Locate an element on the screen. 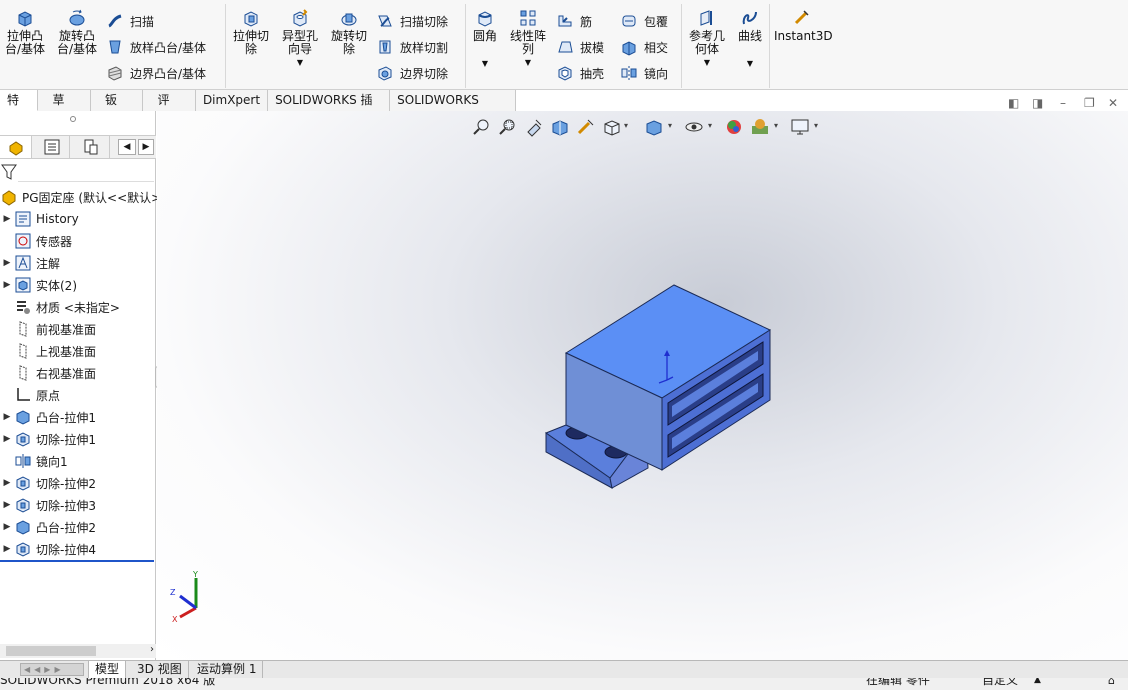  panel-left-icon: ◧ is located at coordinates (1013, 103).